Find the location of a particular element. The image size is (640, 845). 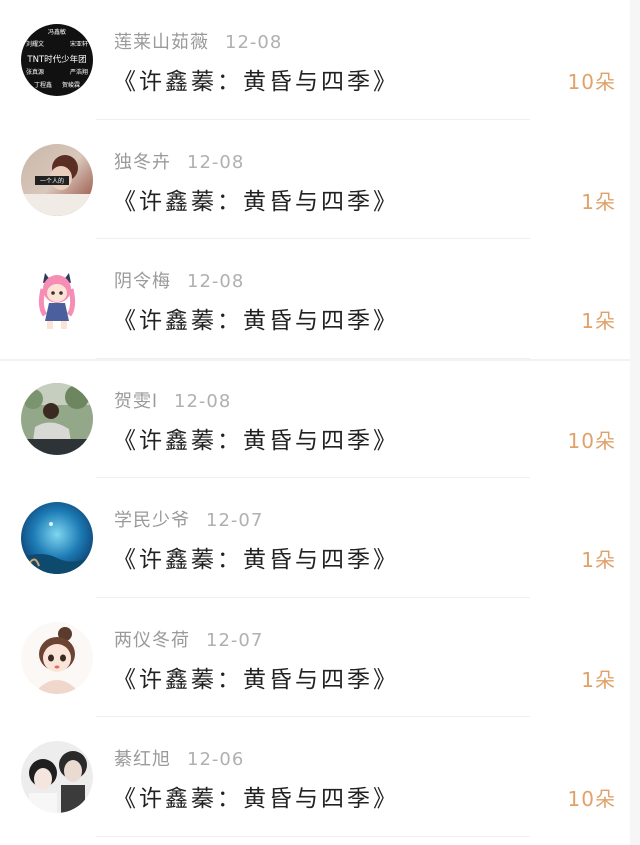

avatar-text: TNT时代少年团 is located at coordinates (56, 59).